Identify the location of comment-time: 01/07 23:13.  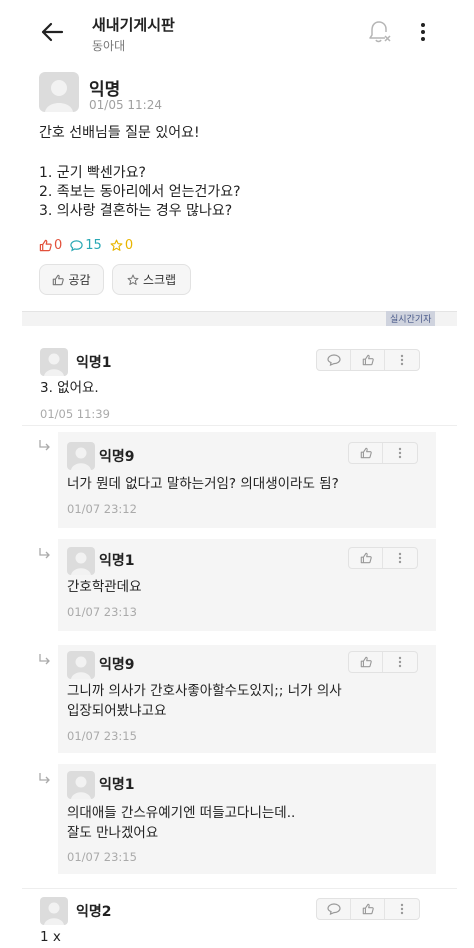
(102, 612).